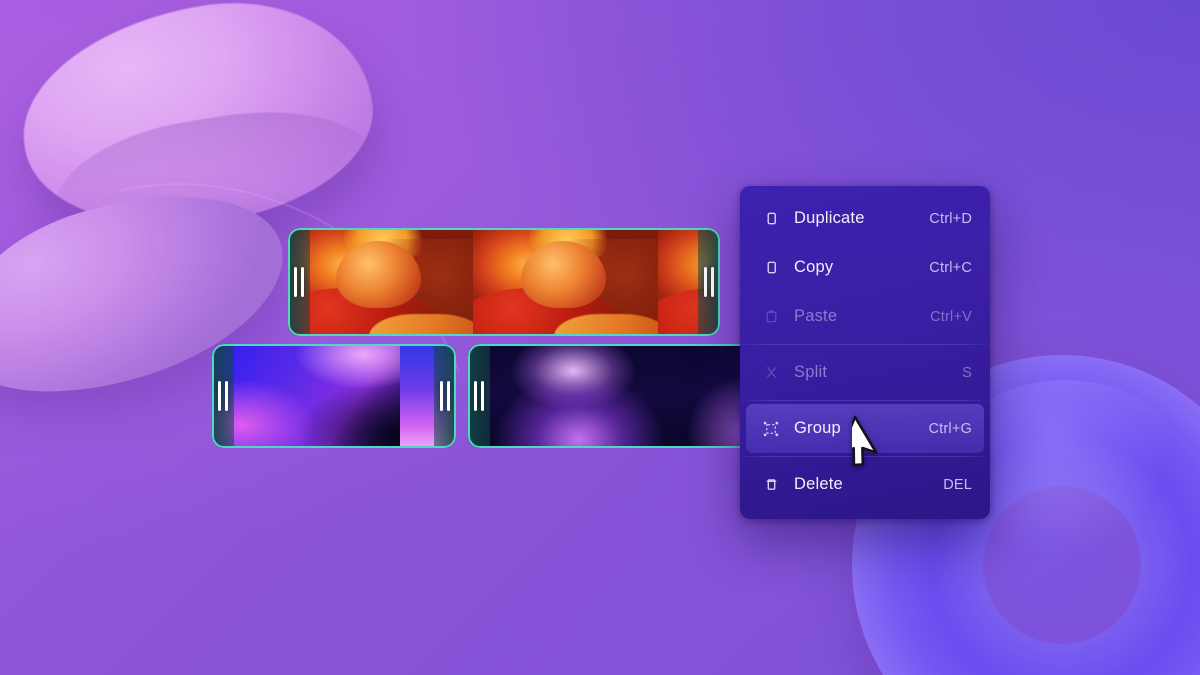  What do you see at coordinates (951, 316) in the screenshot?
I see `menu-item-shortcut: Ctrl+V` at bounding box center [951, 316].